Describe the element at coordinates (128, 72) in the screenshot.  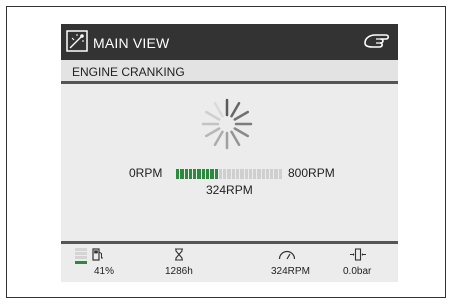
I see `status-subtitle: ENGINE CRANKING` at that location.